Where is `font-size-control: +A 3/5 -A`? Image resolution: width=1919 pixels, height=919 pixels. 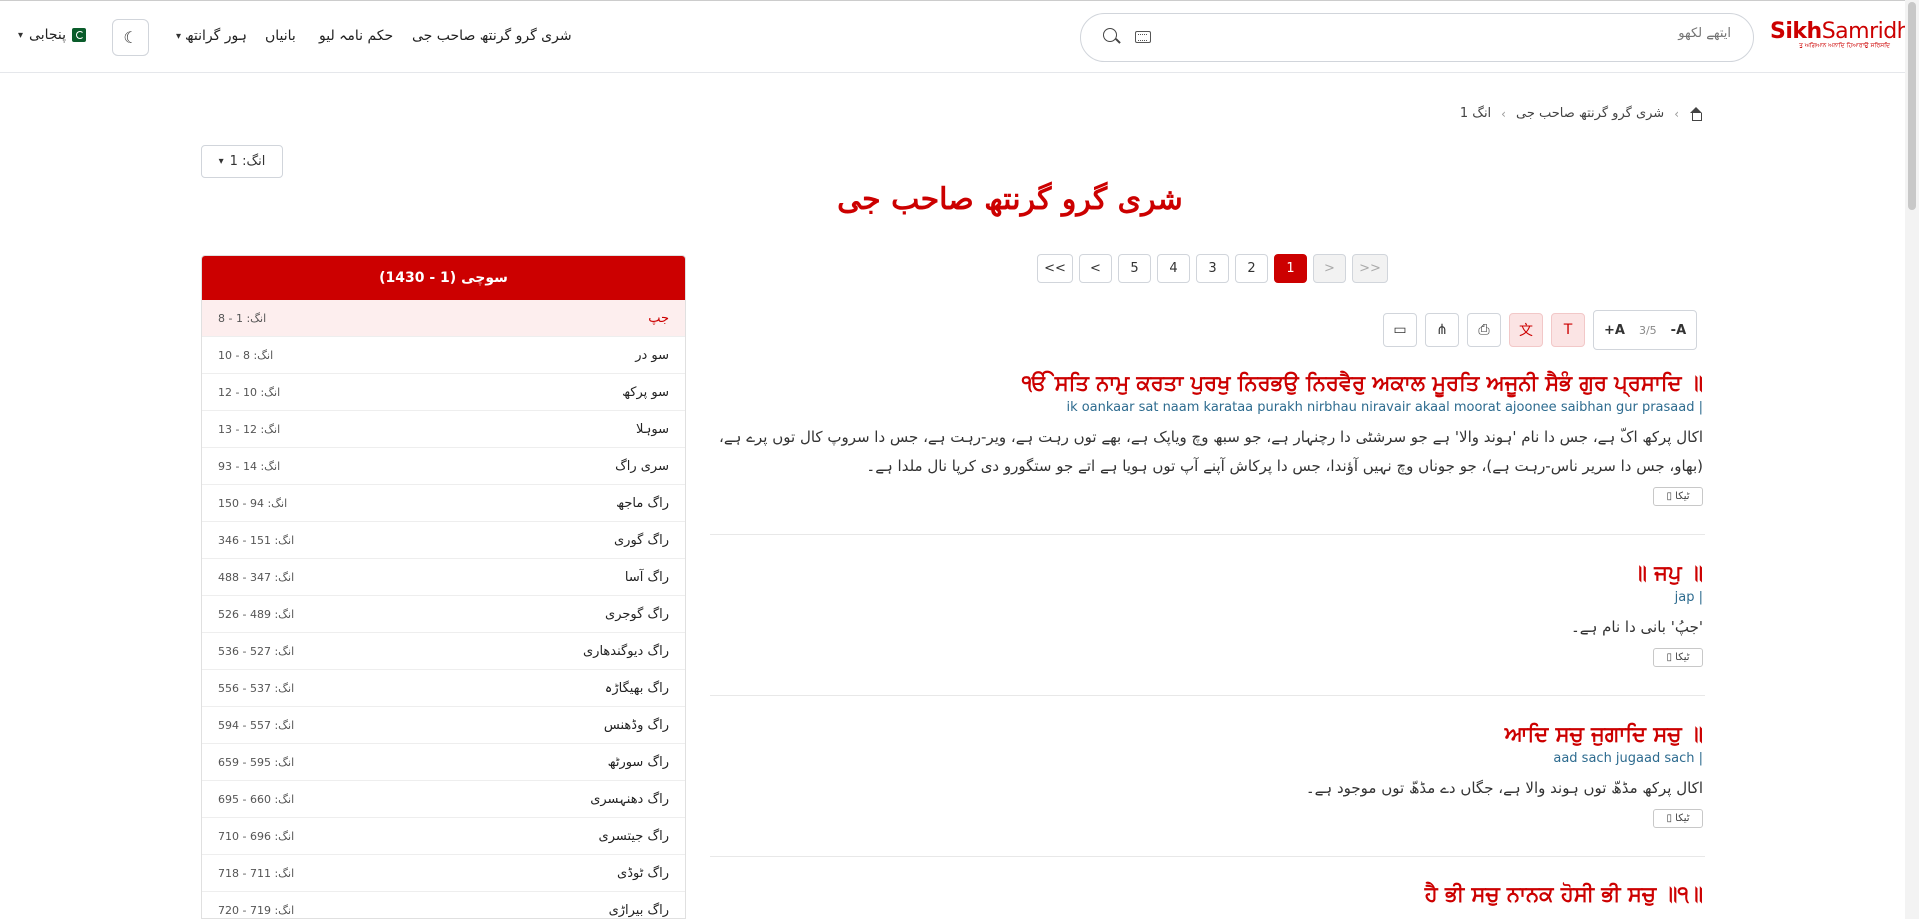 font-size-control: +A 3/5 -A is located at coordinates (1645, 330).